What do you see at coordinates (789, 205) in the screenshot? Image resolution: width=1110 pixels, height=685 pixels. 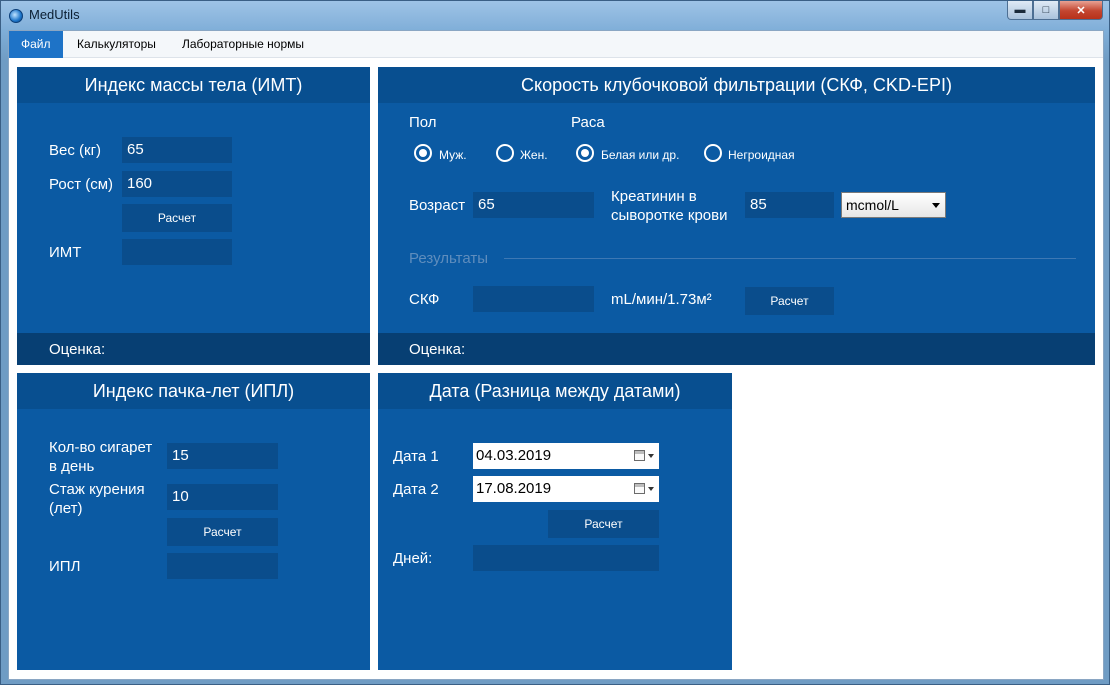 I see `creatinine-input: 85` at bounding box center [789, 205].